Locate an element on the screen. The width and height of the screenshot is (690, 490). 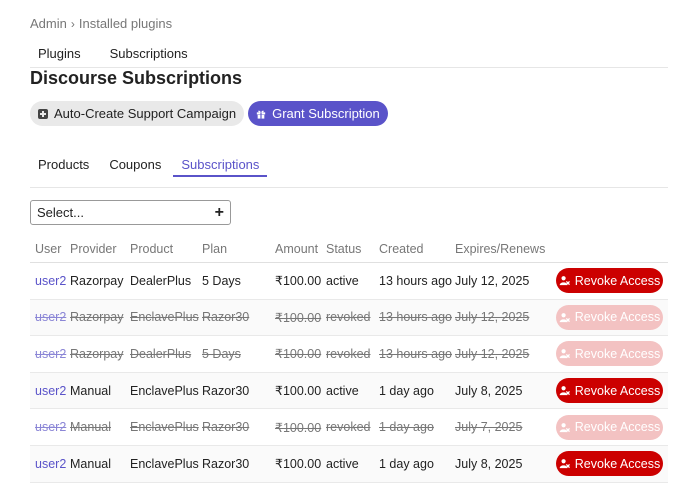
chevron-right-icon: › is located at coordinates (72, 23).